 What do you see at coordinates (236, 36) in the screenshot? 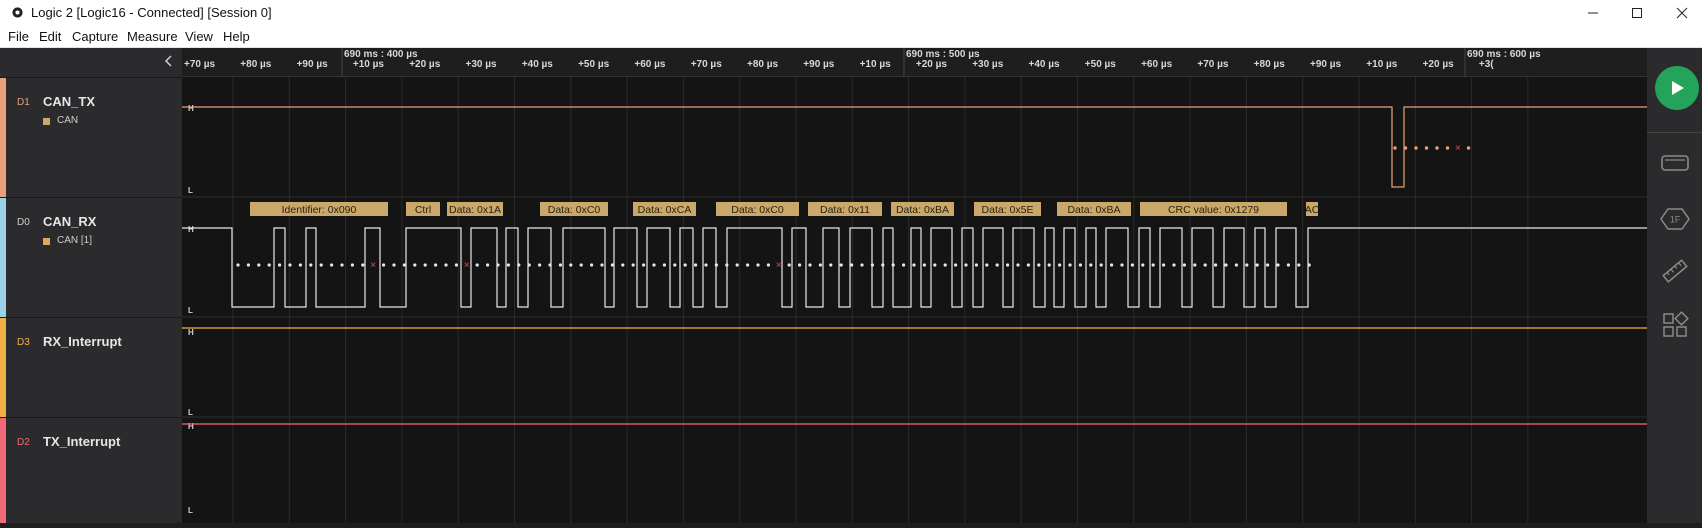
I see `menu-help: Help` at bounding box center [236, 36].